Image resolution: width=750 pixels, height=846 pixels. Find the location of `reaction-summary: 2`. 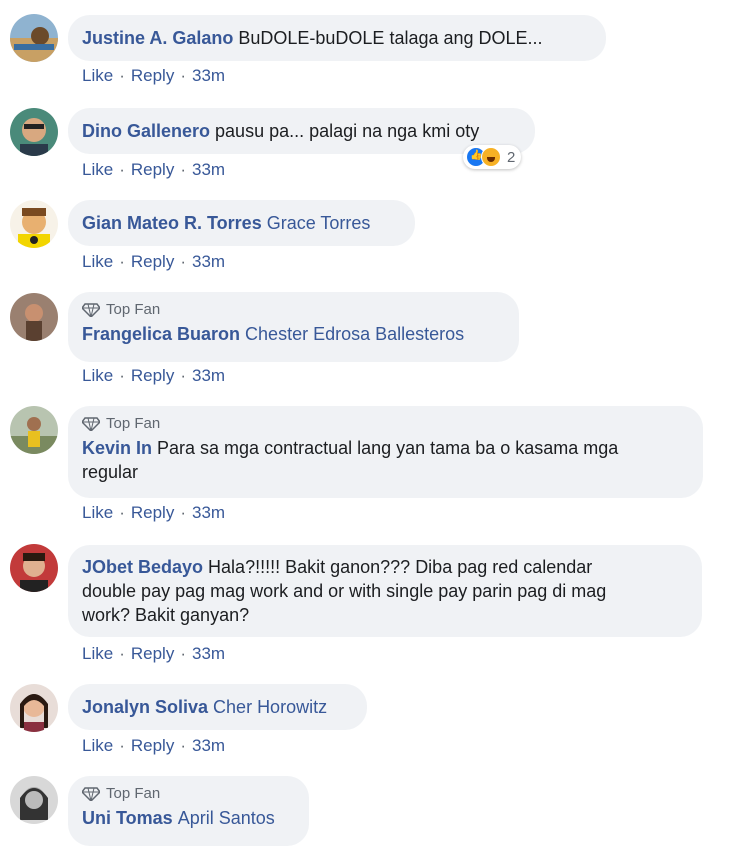

reaction-summary: 2 is located at coordinates (492, 157).